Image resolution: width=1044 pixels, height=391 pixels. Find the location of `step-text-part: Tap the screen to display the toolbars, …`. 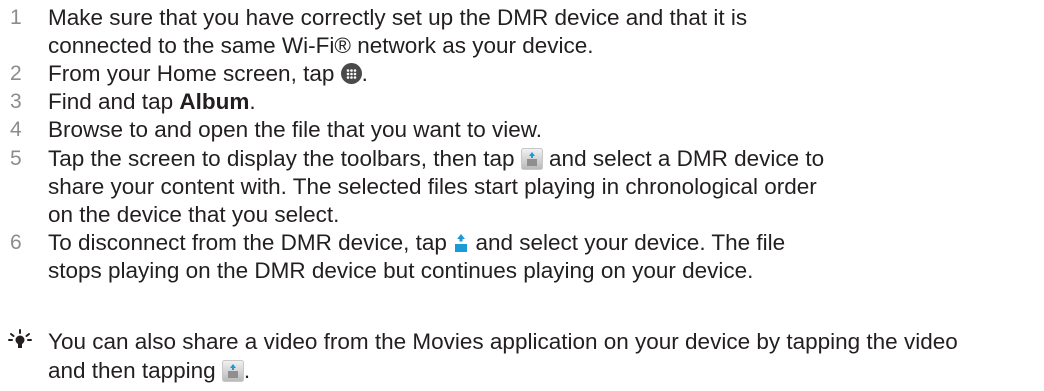

step-text-part: Tap the screen to display the toolbars, … is located at coordinates (284, 158).